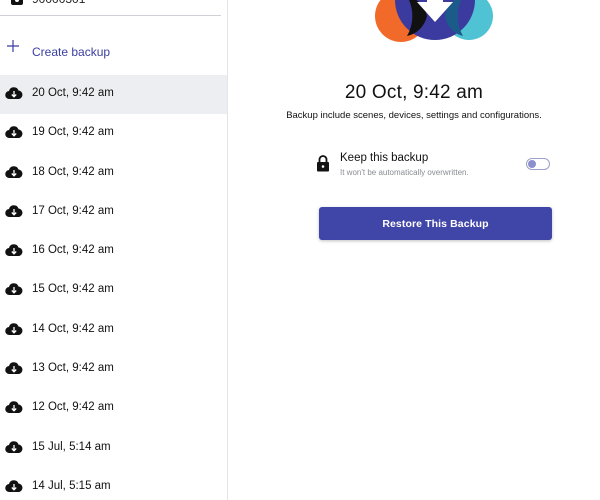 This screenshot has height=500, width=600. I want to click on backup-list-item: 15 Oct, 9:42 am, so click(113, 290).